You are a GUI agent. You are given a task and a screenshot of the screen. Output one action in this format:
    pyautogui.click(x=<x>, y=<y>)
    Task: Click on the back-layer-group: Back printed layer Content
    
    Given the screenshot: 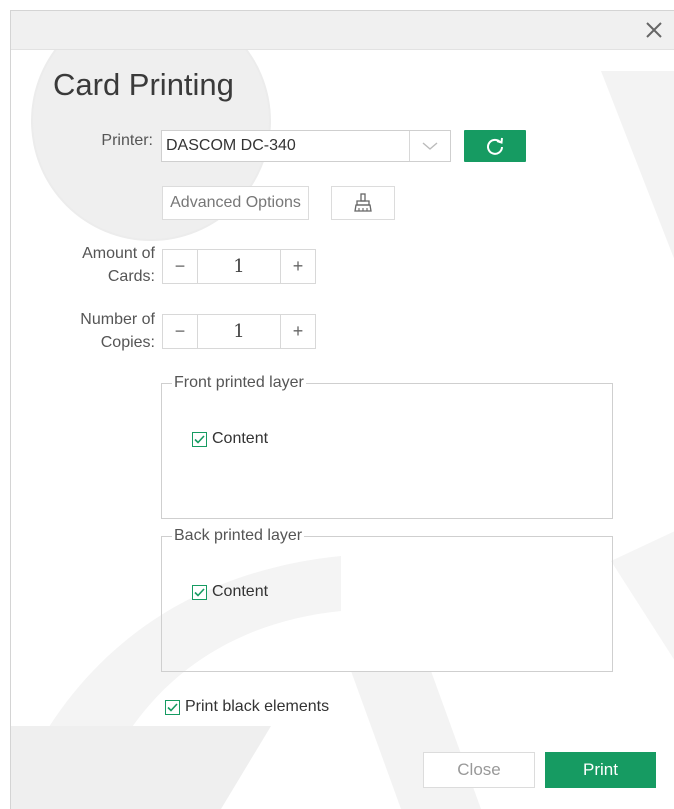 What is the action you would take?
    pyautogui.click(x=387, y=599)
    